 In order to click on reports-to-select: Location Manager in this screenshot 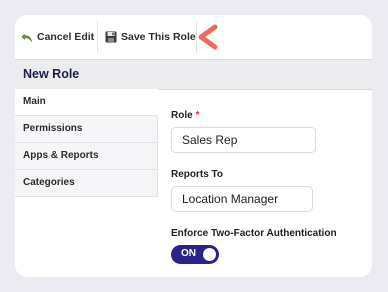, I will do `click(242, 199)`.